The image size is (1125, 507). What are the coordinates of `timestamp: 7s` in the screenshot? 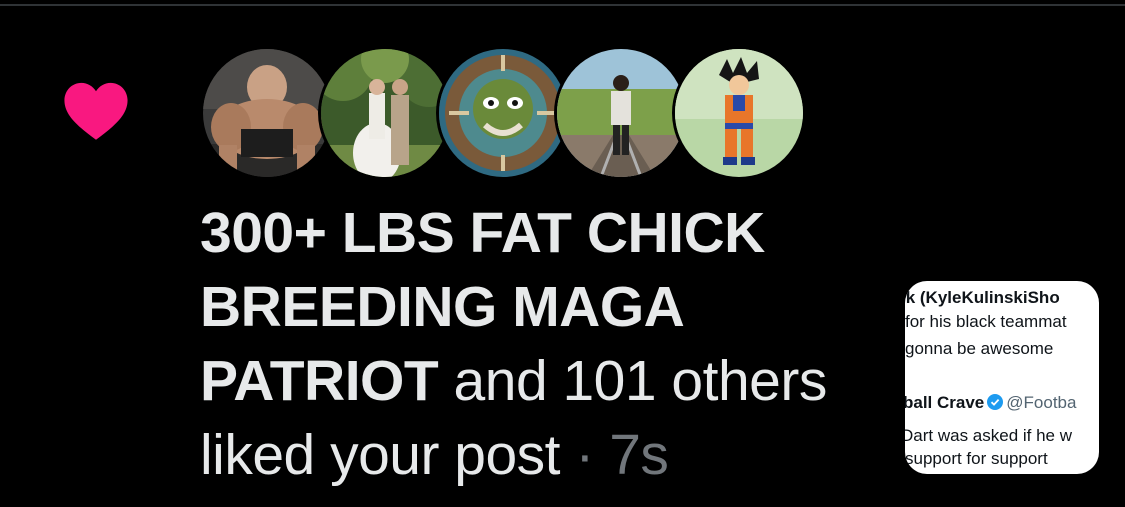 It's located at (639, 455).